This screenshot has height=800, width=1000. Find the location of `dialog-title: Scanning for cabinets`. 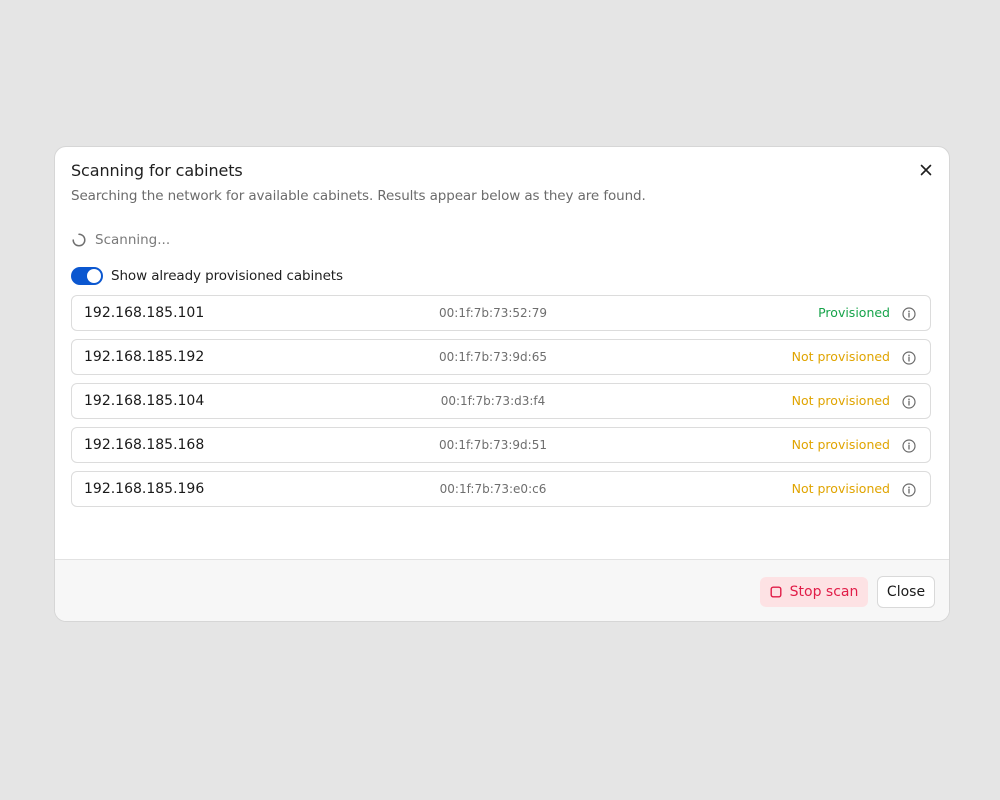

dialog-title: Scanning for cabinets is located at coordinates (157, 170).